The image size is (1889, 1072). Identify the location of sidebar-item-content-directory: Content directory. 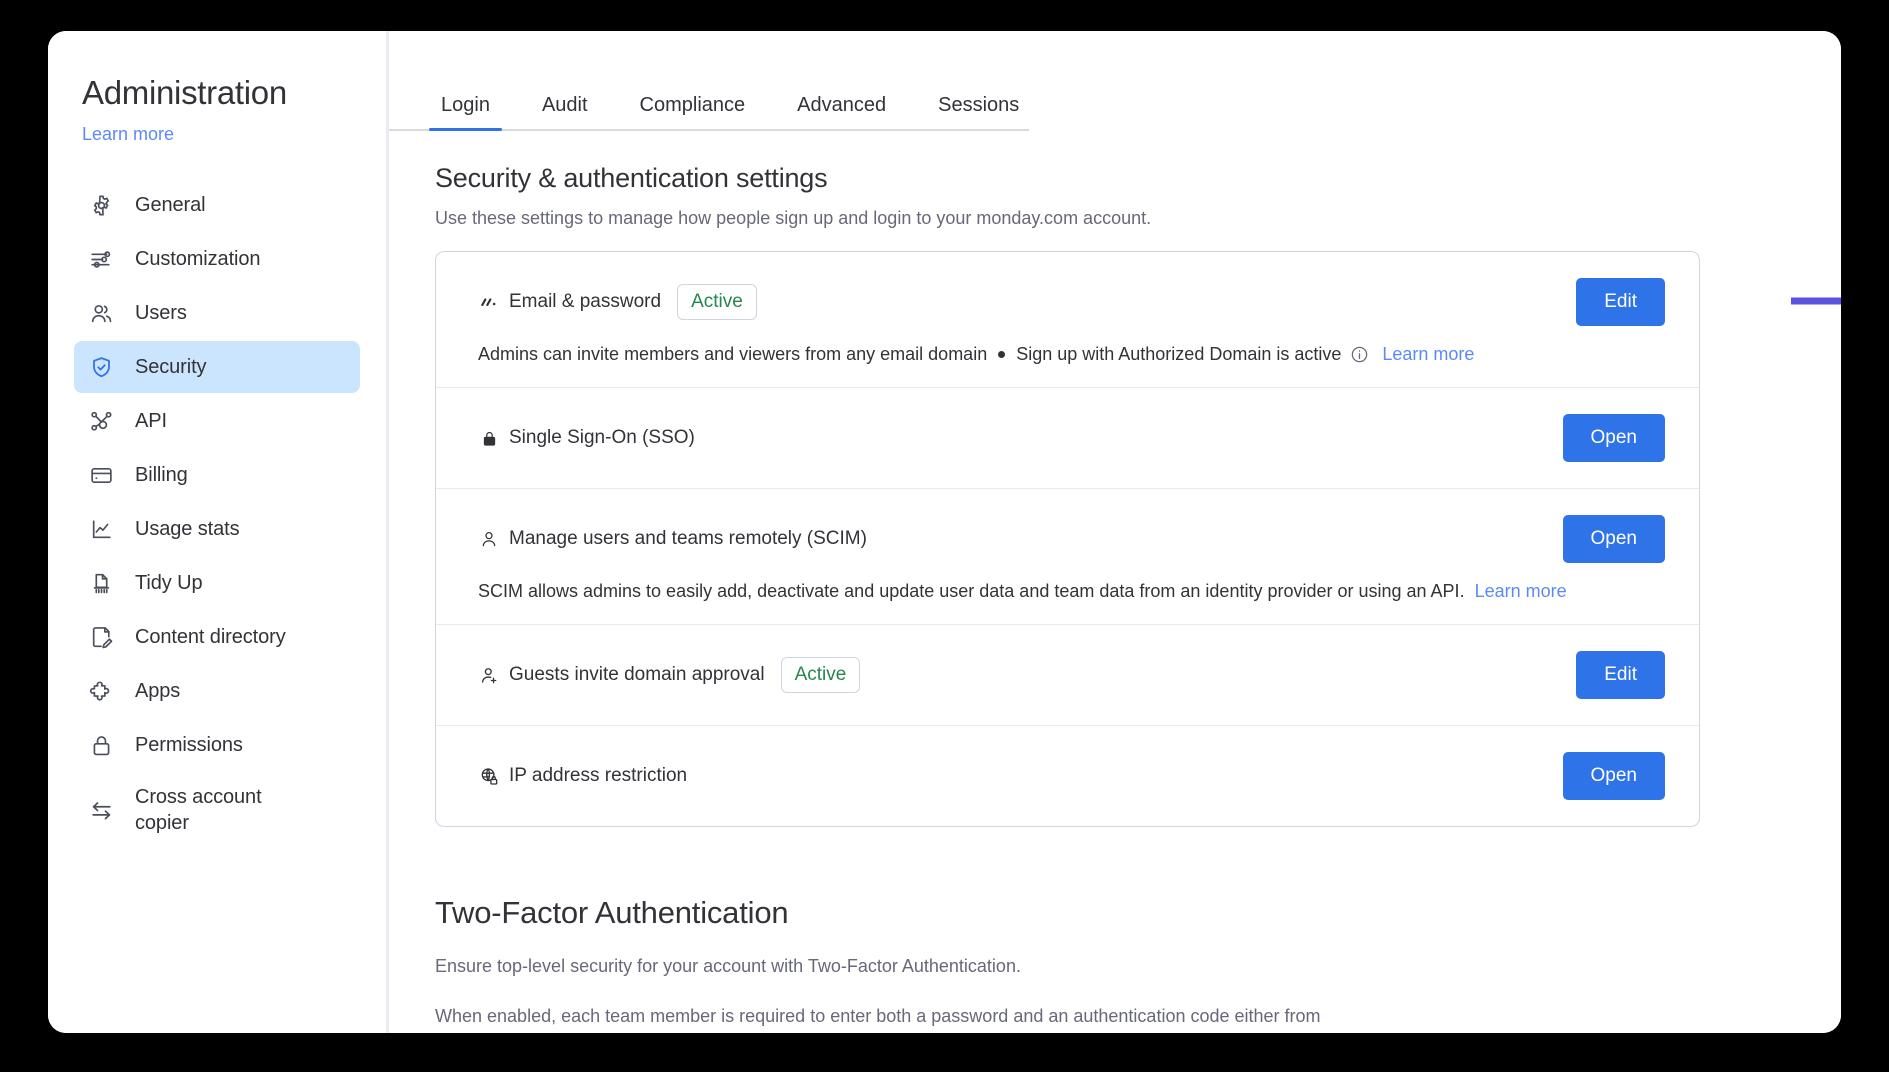
(217, 637).